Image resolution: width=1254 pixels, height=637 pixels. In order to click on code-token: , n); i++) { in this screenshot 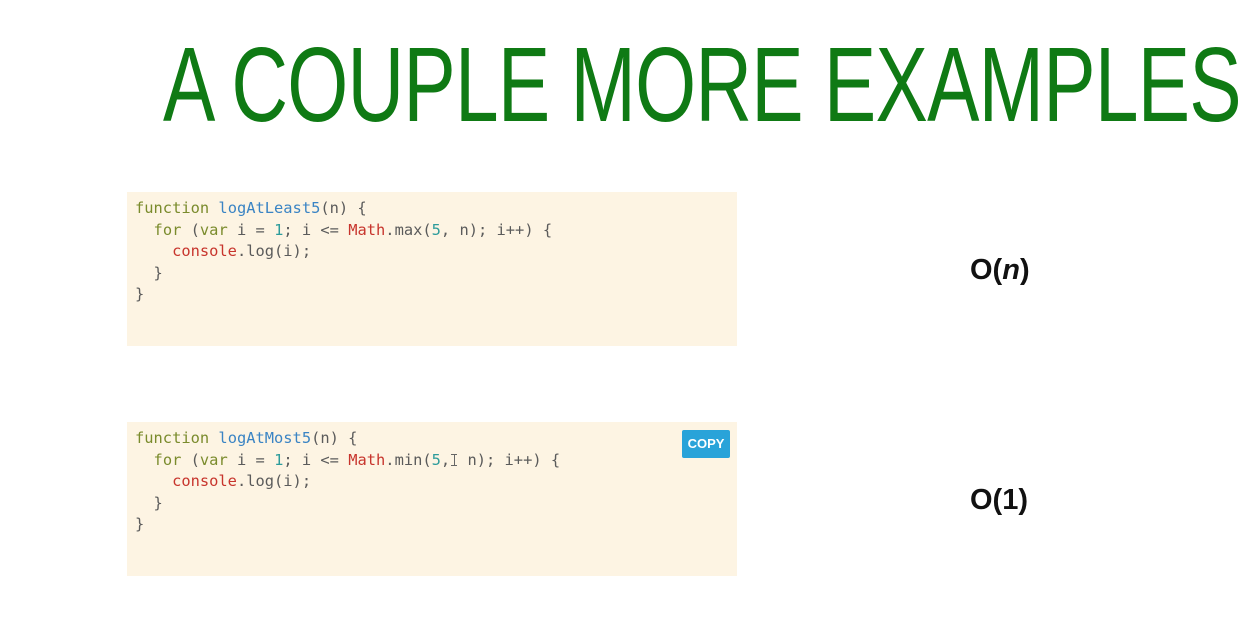, I will do `click(496, 229)`.